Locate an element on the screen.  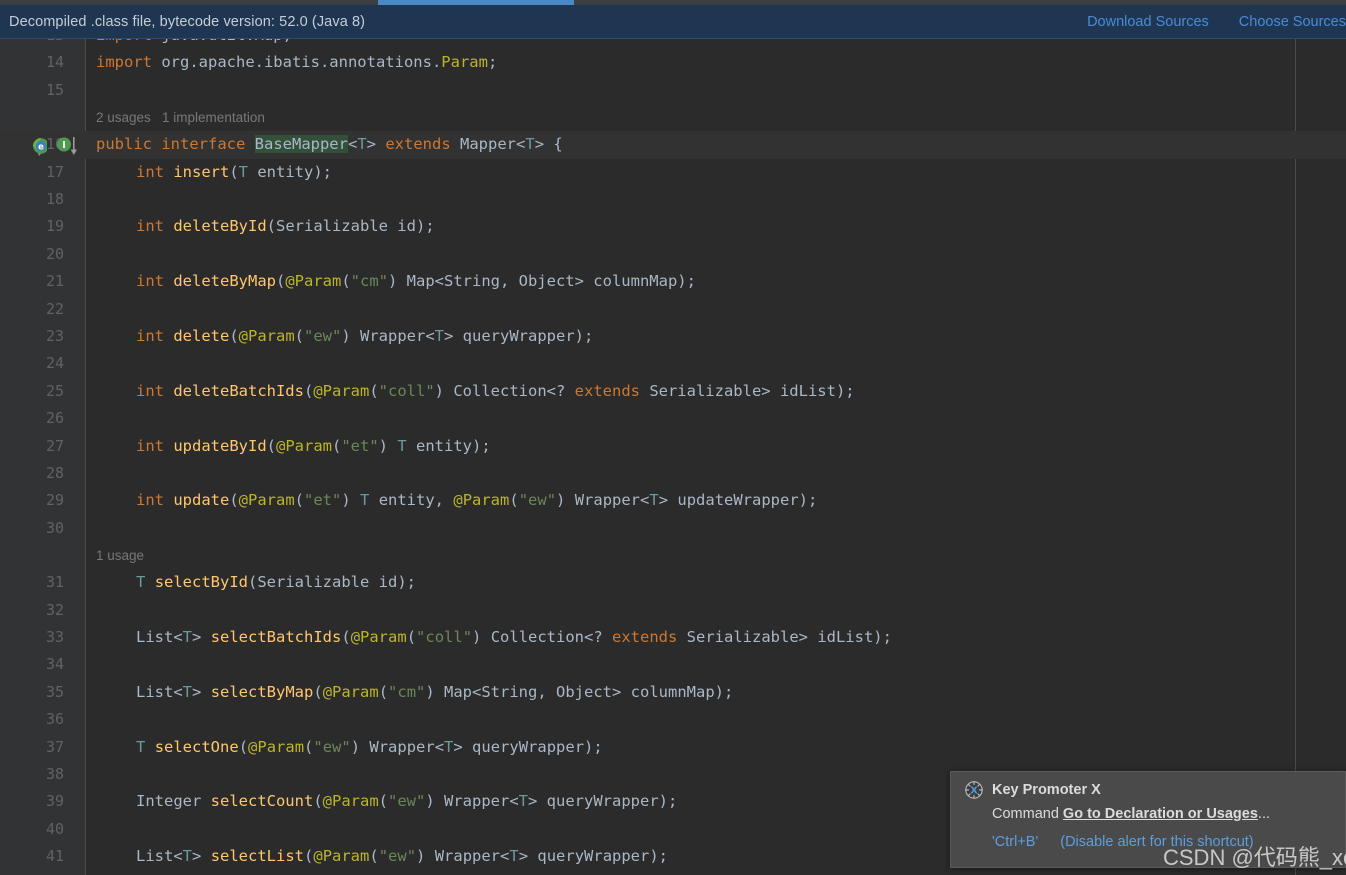
code-token: Param is located at coordinates (464, 62).